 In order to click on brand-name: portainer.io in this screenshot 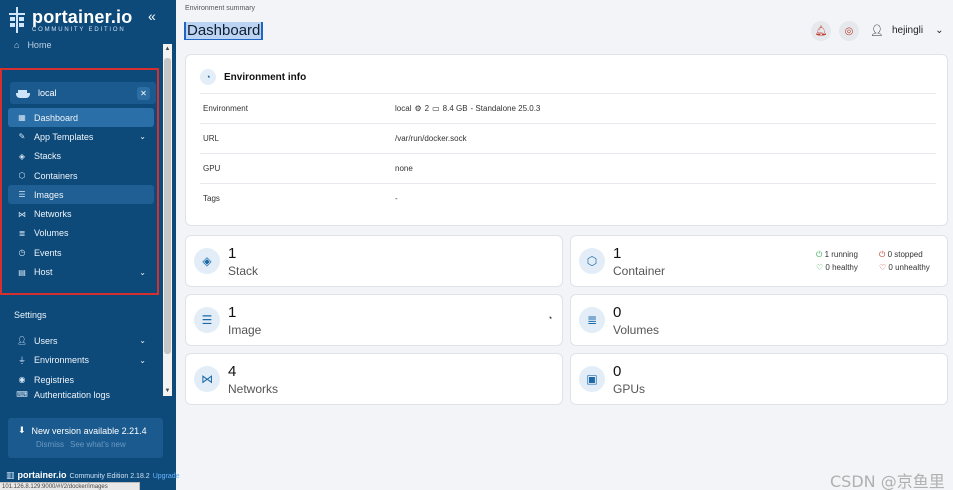, I will do `click(82, 16)`.